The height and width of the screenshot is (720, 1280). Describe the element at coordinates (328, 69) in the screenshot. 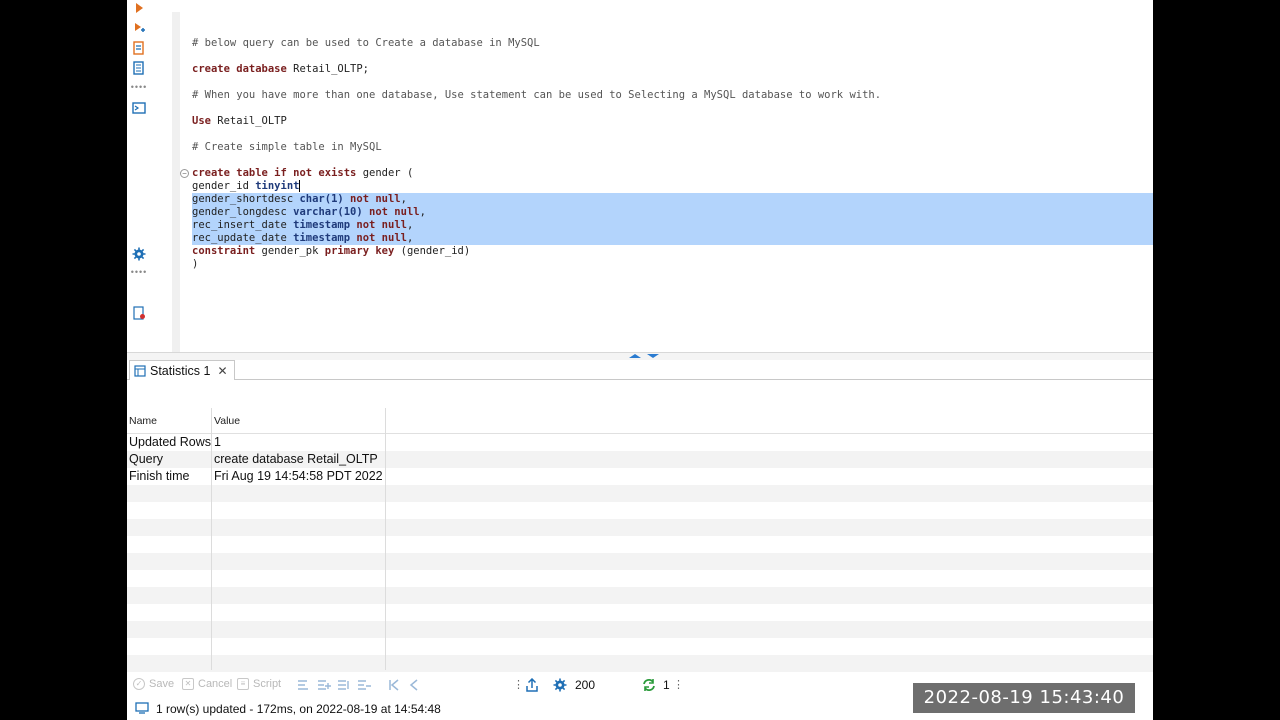

I see `code-token: Retail_OLTP;` at that location.